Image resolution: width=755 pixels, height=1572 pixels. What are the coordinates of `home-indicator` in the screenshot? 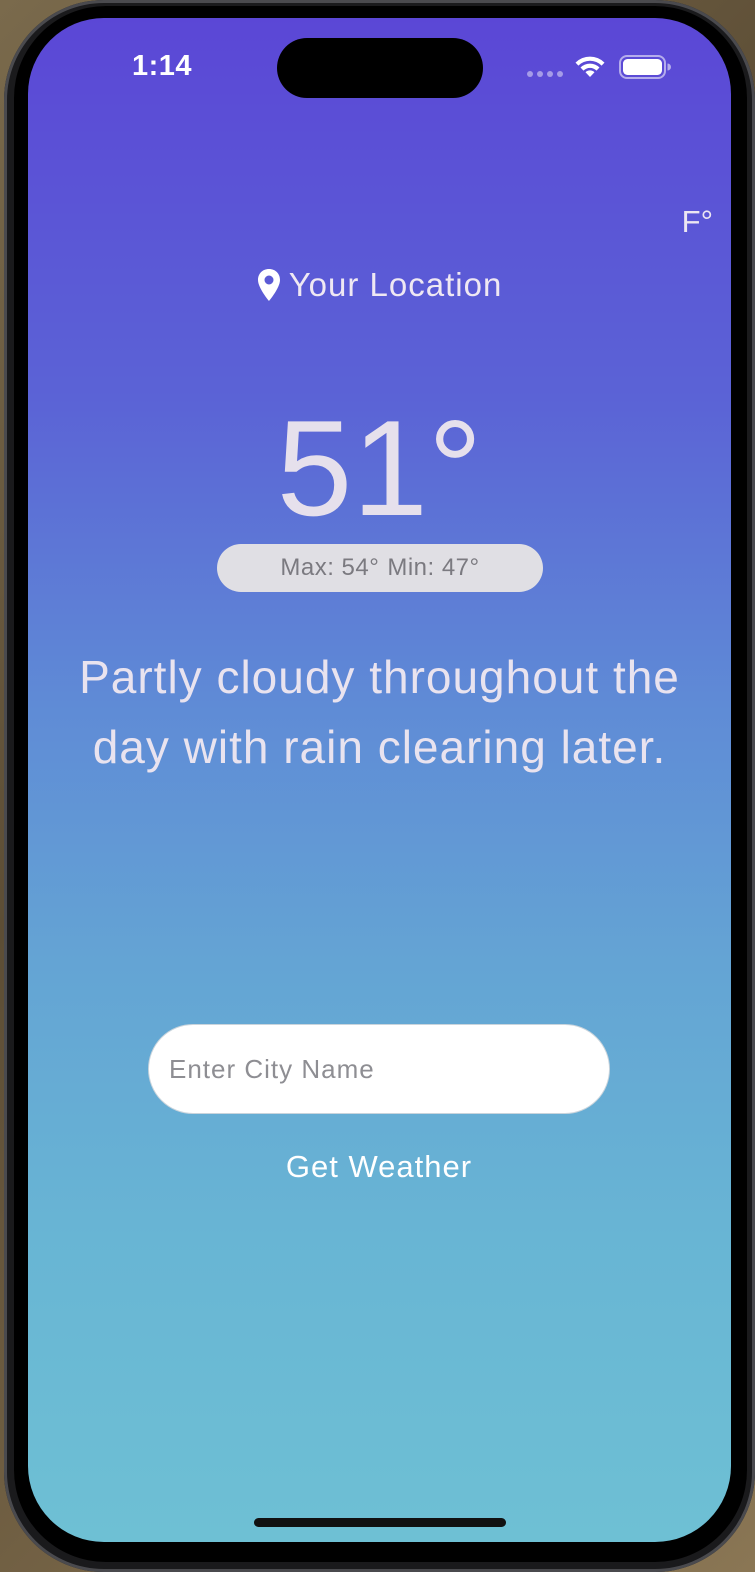 It's located at (380, 1522).